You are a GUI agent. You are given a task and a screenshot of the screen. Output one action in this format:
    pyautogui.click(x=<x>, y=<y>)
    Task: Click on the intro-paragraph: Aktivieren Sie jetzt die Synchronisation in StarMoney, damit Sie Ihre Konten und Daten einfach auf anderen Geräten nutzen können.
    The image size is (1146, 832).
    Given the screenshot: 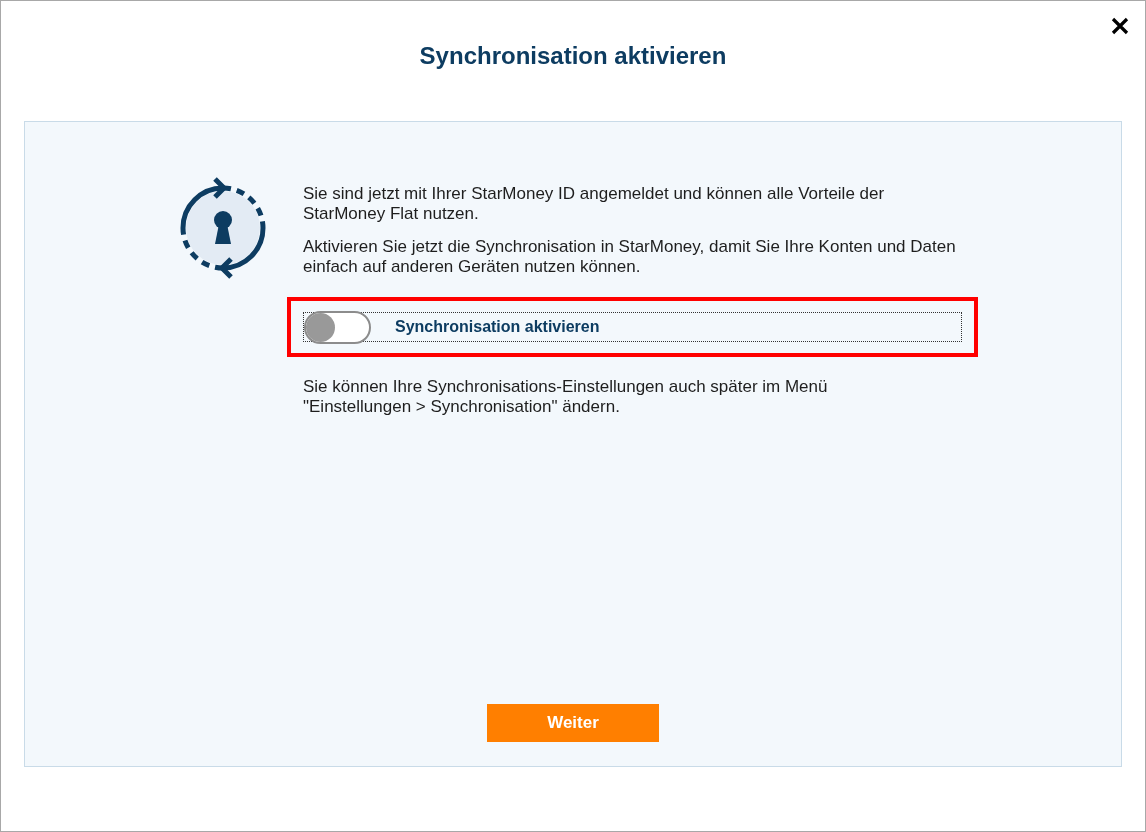 What is the action you would take?
    pyautogui.click(x=630, y=257)
    